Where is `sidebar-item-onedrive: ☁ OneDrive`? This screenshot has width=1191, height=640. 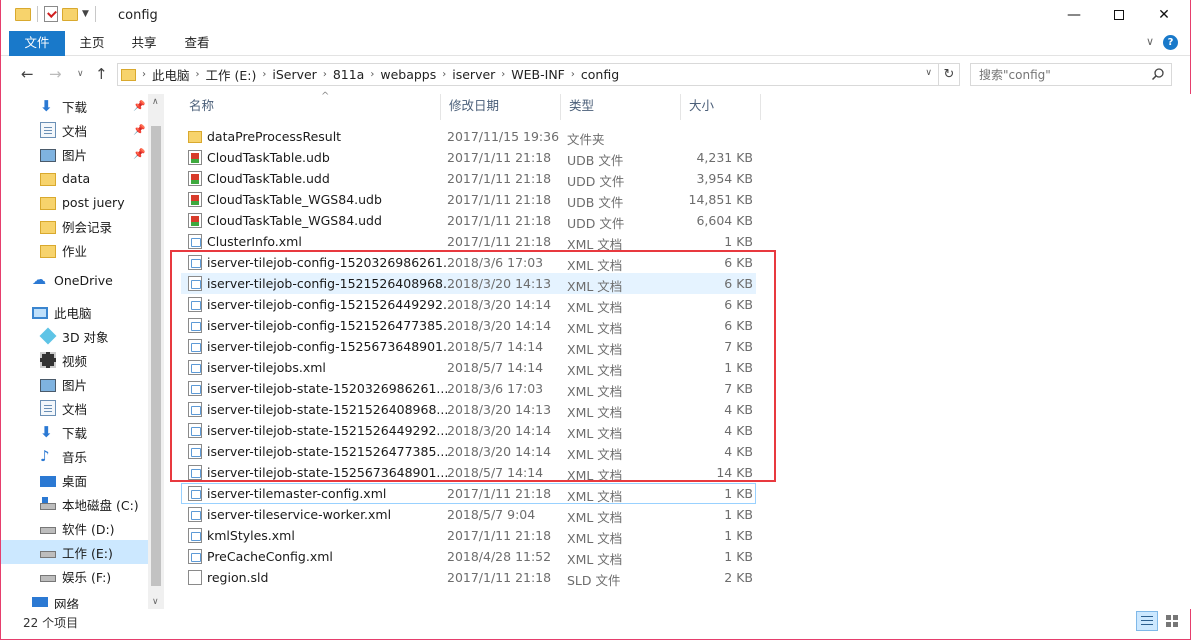
sidebar-item-onedrive: ☁ OneDrive is located at coordinates (74, 280).